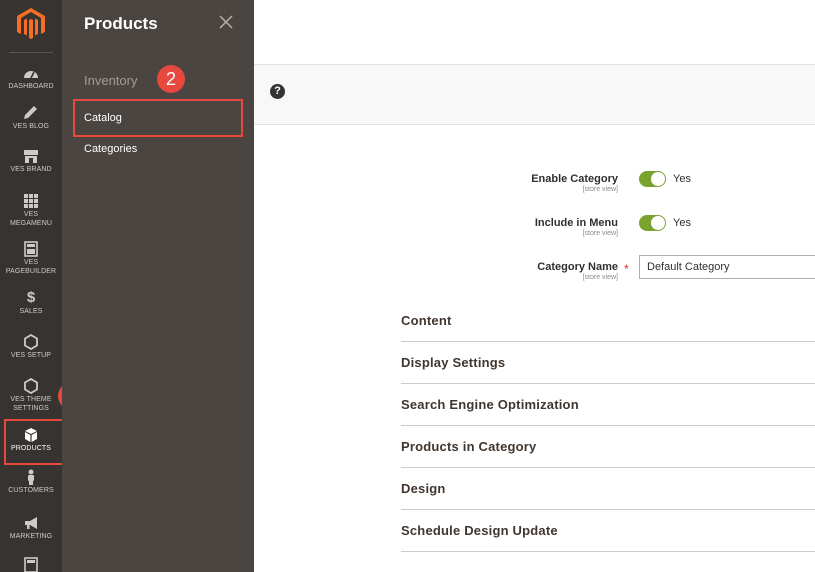  I want to click on enable-category-toggle, so click(652, 179).